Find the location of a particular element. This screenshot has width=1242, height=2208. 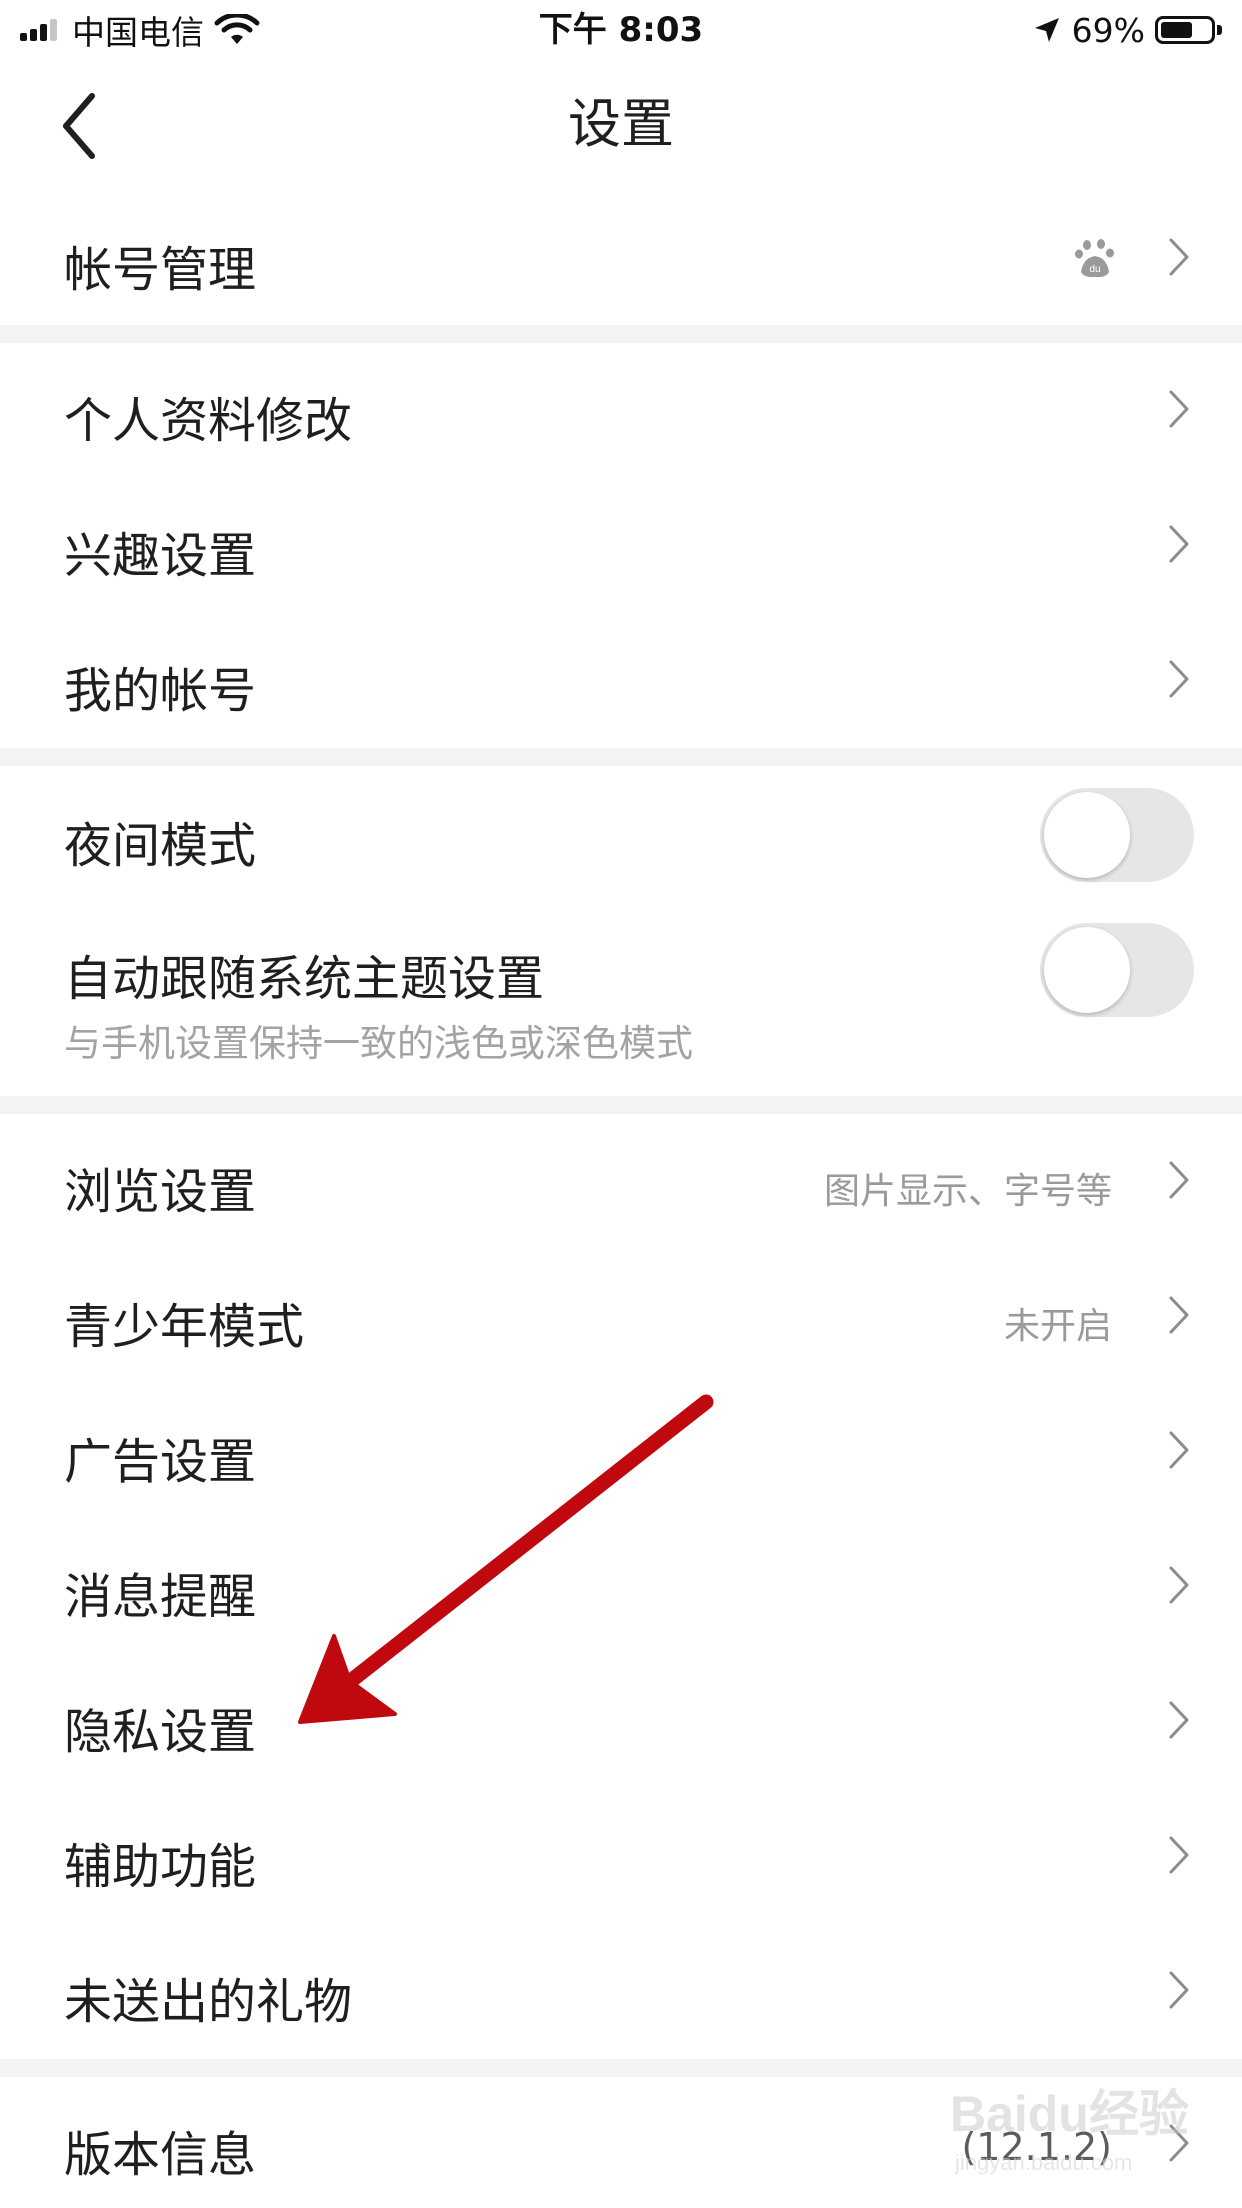

battery-icon is located at coordinates (1185, 30).